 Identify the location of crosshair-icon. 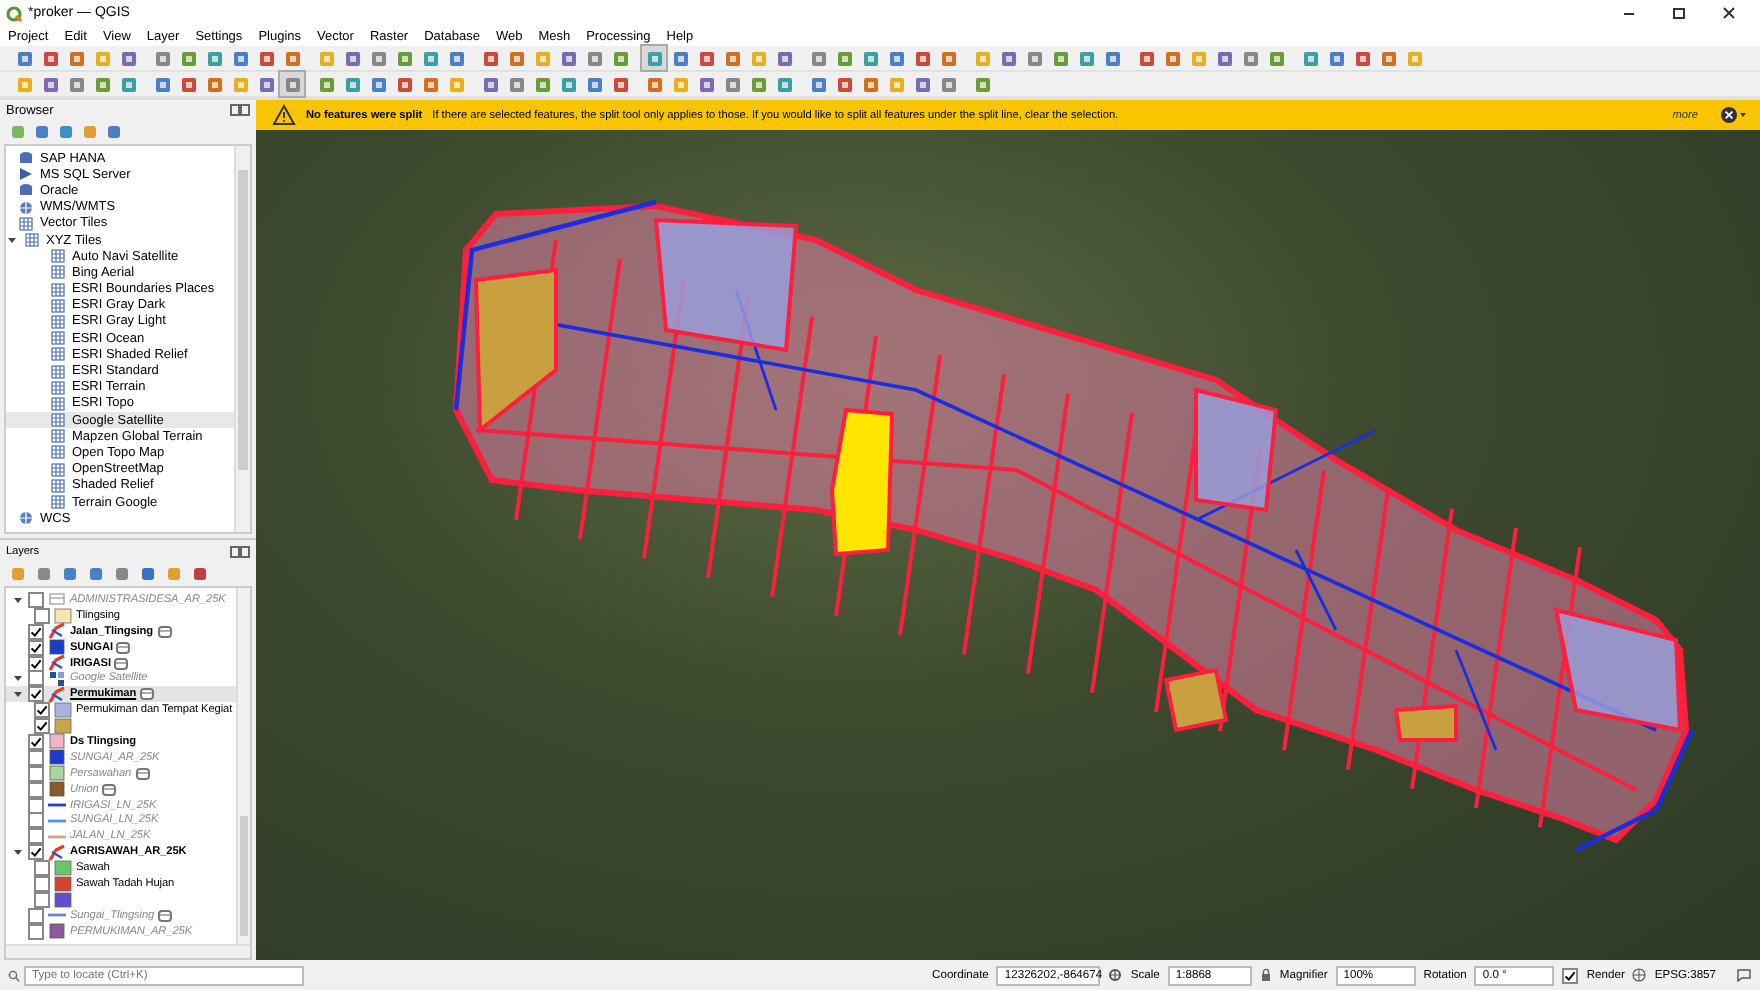
(1115, 975).